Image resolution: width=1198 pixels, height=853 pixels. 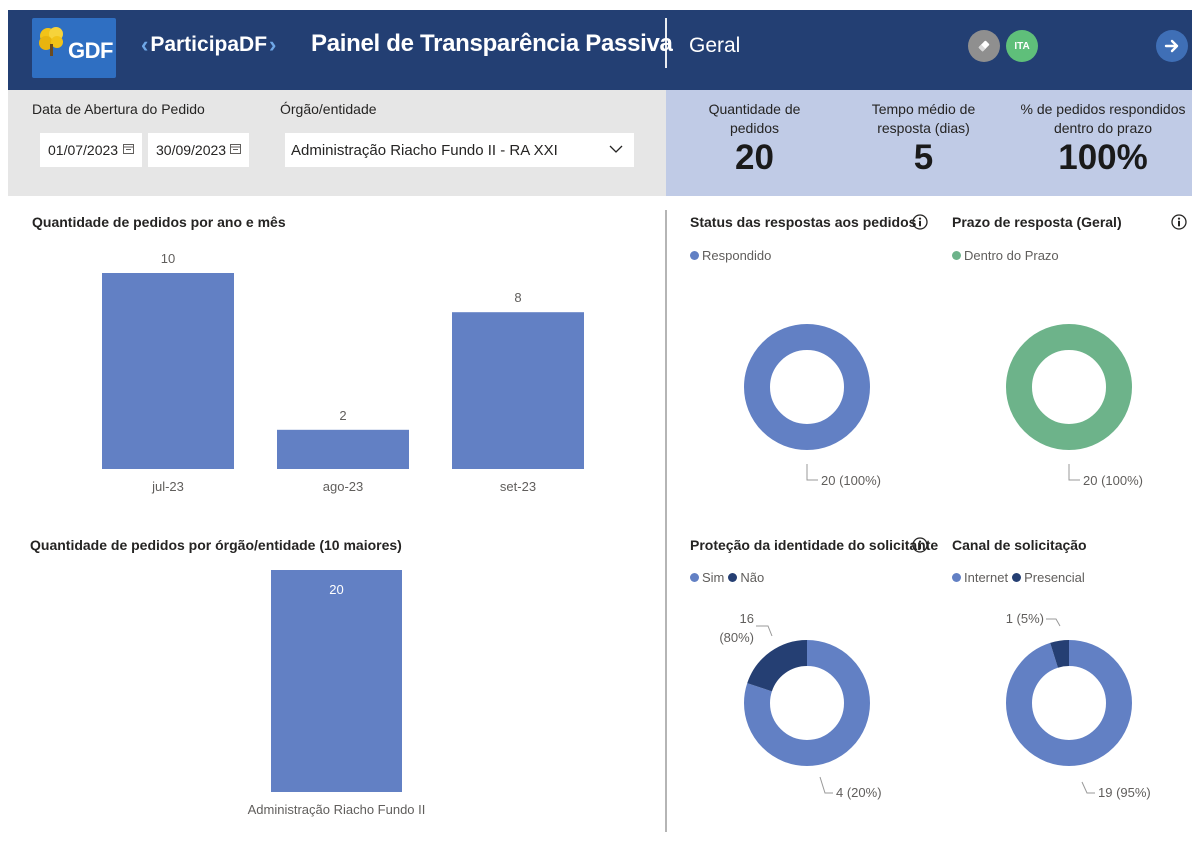 I want to click on legend-prazo: Dentro do Prazo, so click(x=1007, y=255).